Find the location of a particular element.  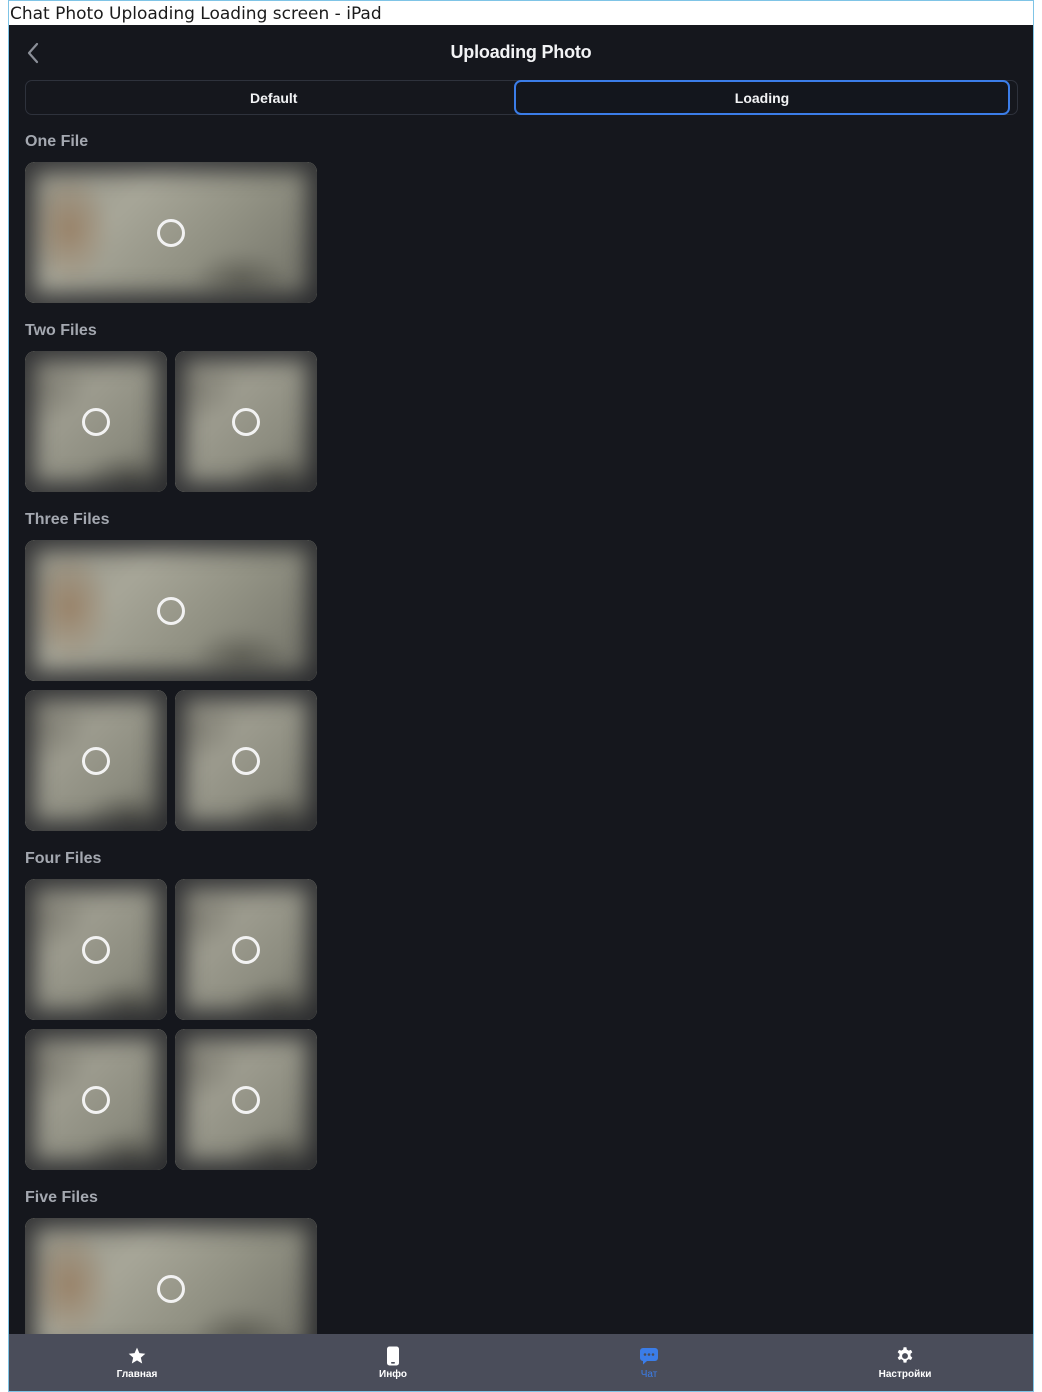

tab-info: Инфо is located at coordinates (393, 1362).